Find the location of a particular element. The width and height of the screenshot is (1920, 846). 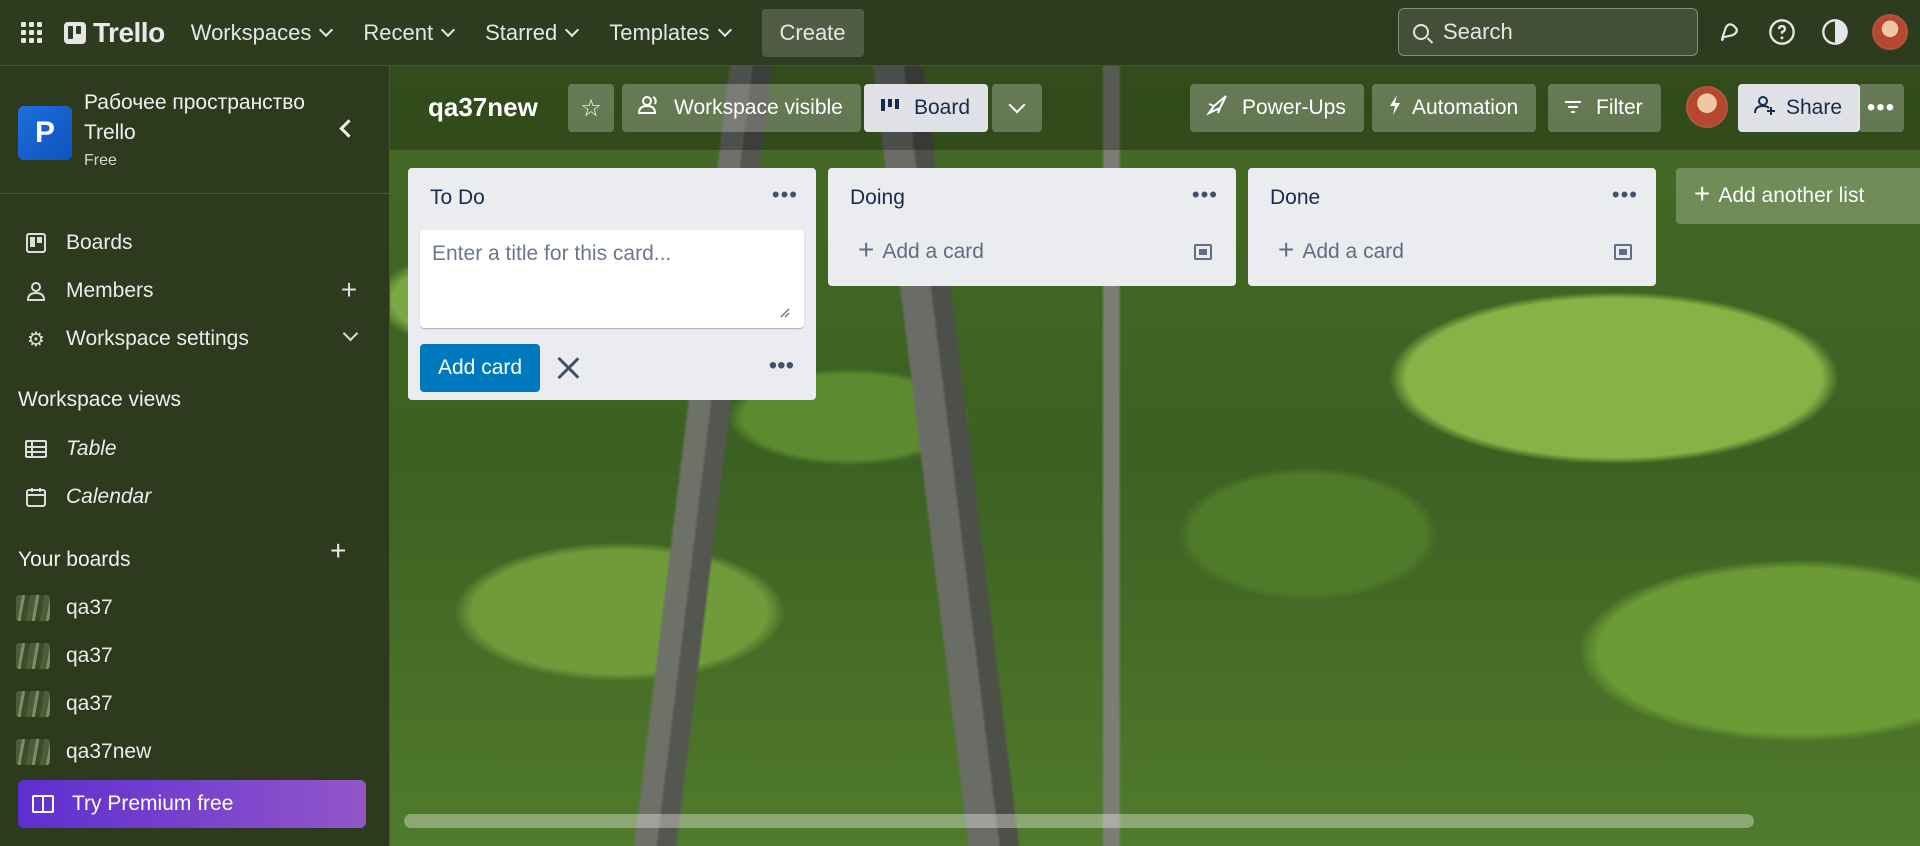

gift-icon is located at coordinates (43, 804).